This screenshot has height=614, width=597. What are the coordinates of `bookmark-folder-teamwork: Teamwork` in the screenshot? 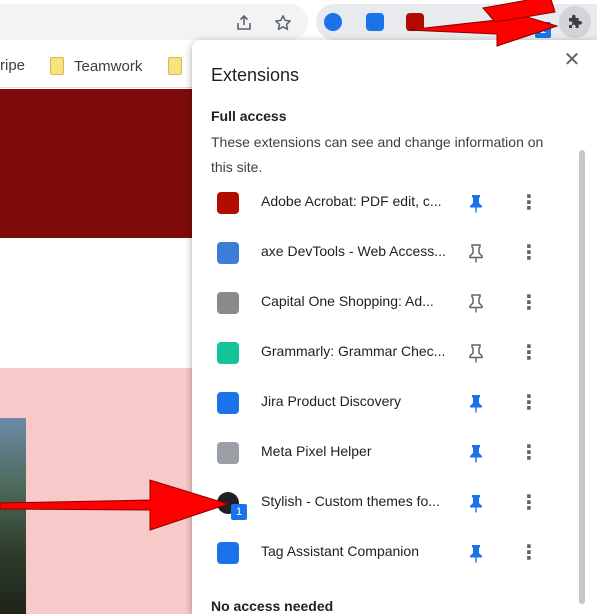 It's located at (96, 66).